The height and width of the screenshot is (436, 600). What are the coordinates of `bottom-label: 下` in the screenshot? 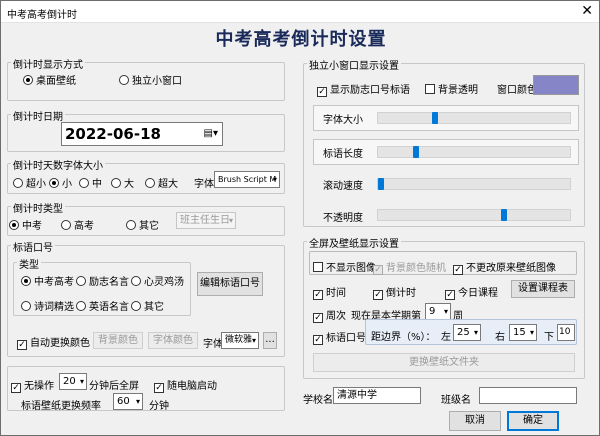 It's located at (549, 337).